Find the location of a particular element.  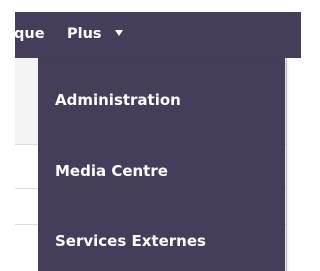

nav-item-partial-label: que is located at coordinates (29, 34).